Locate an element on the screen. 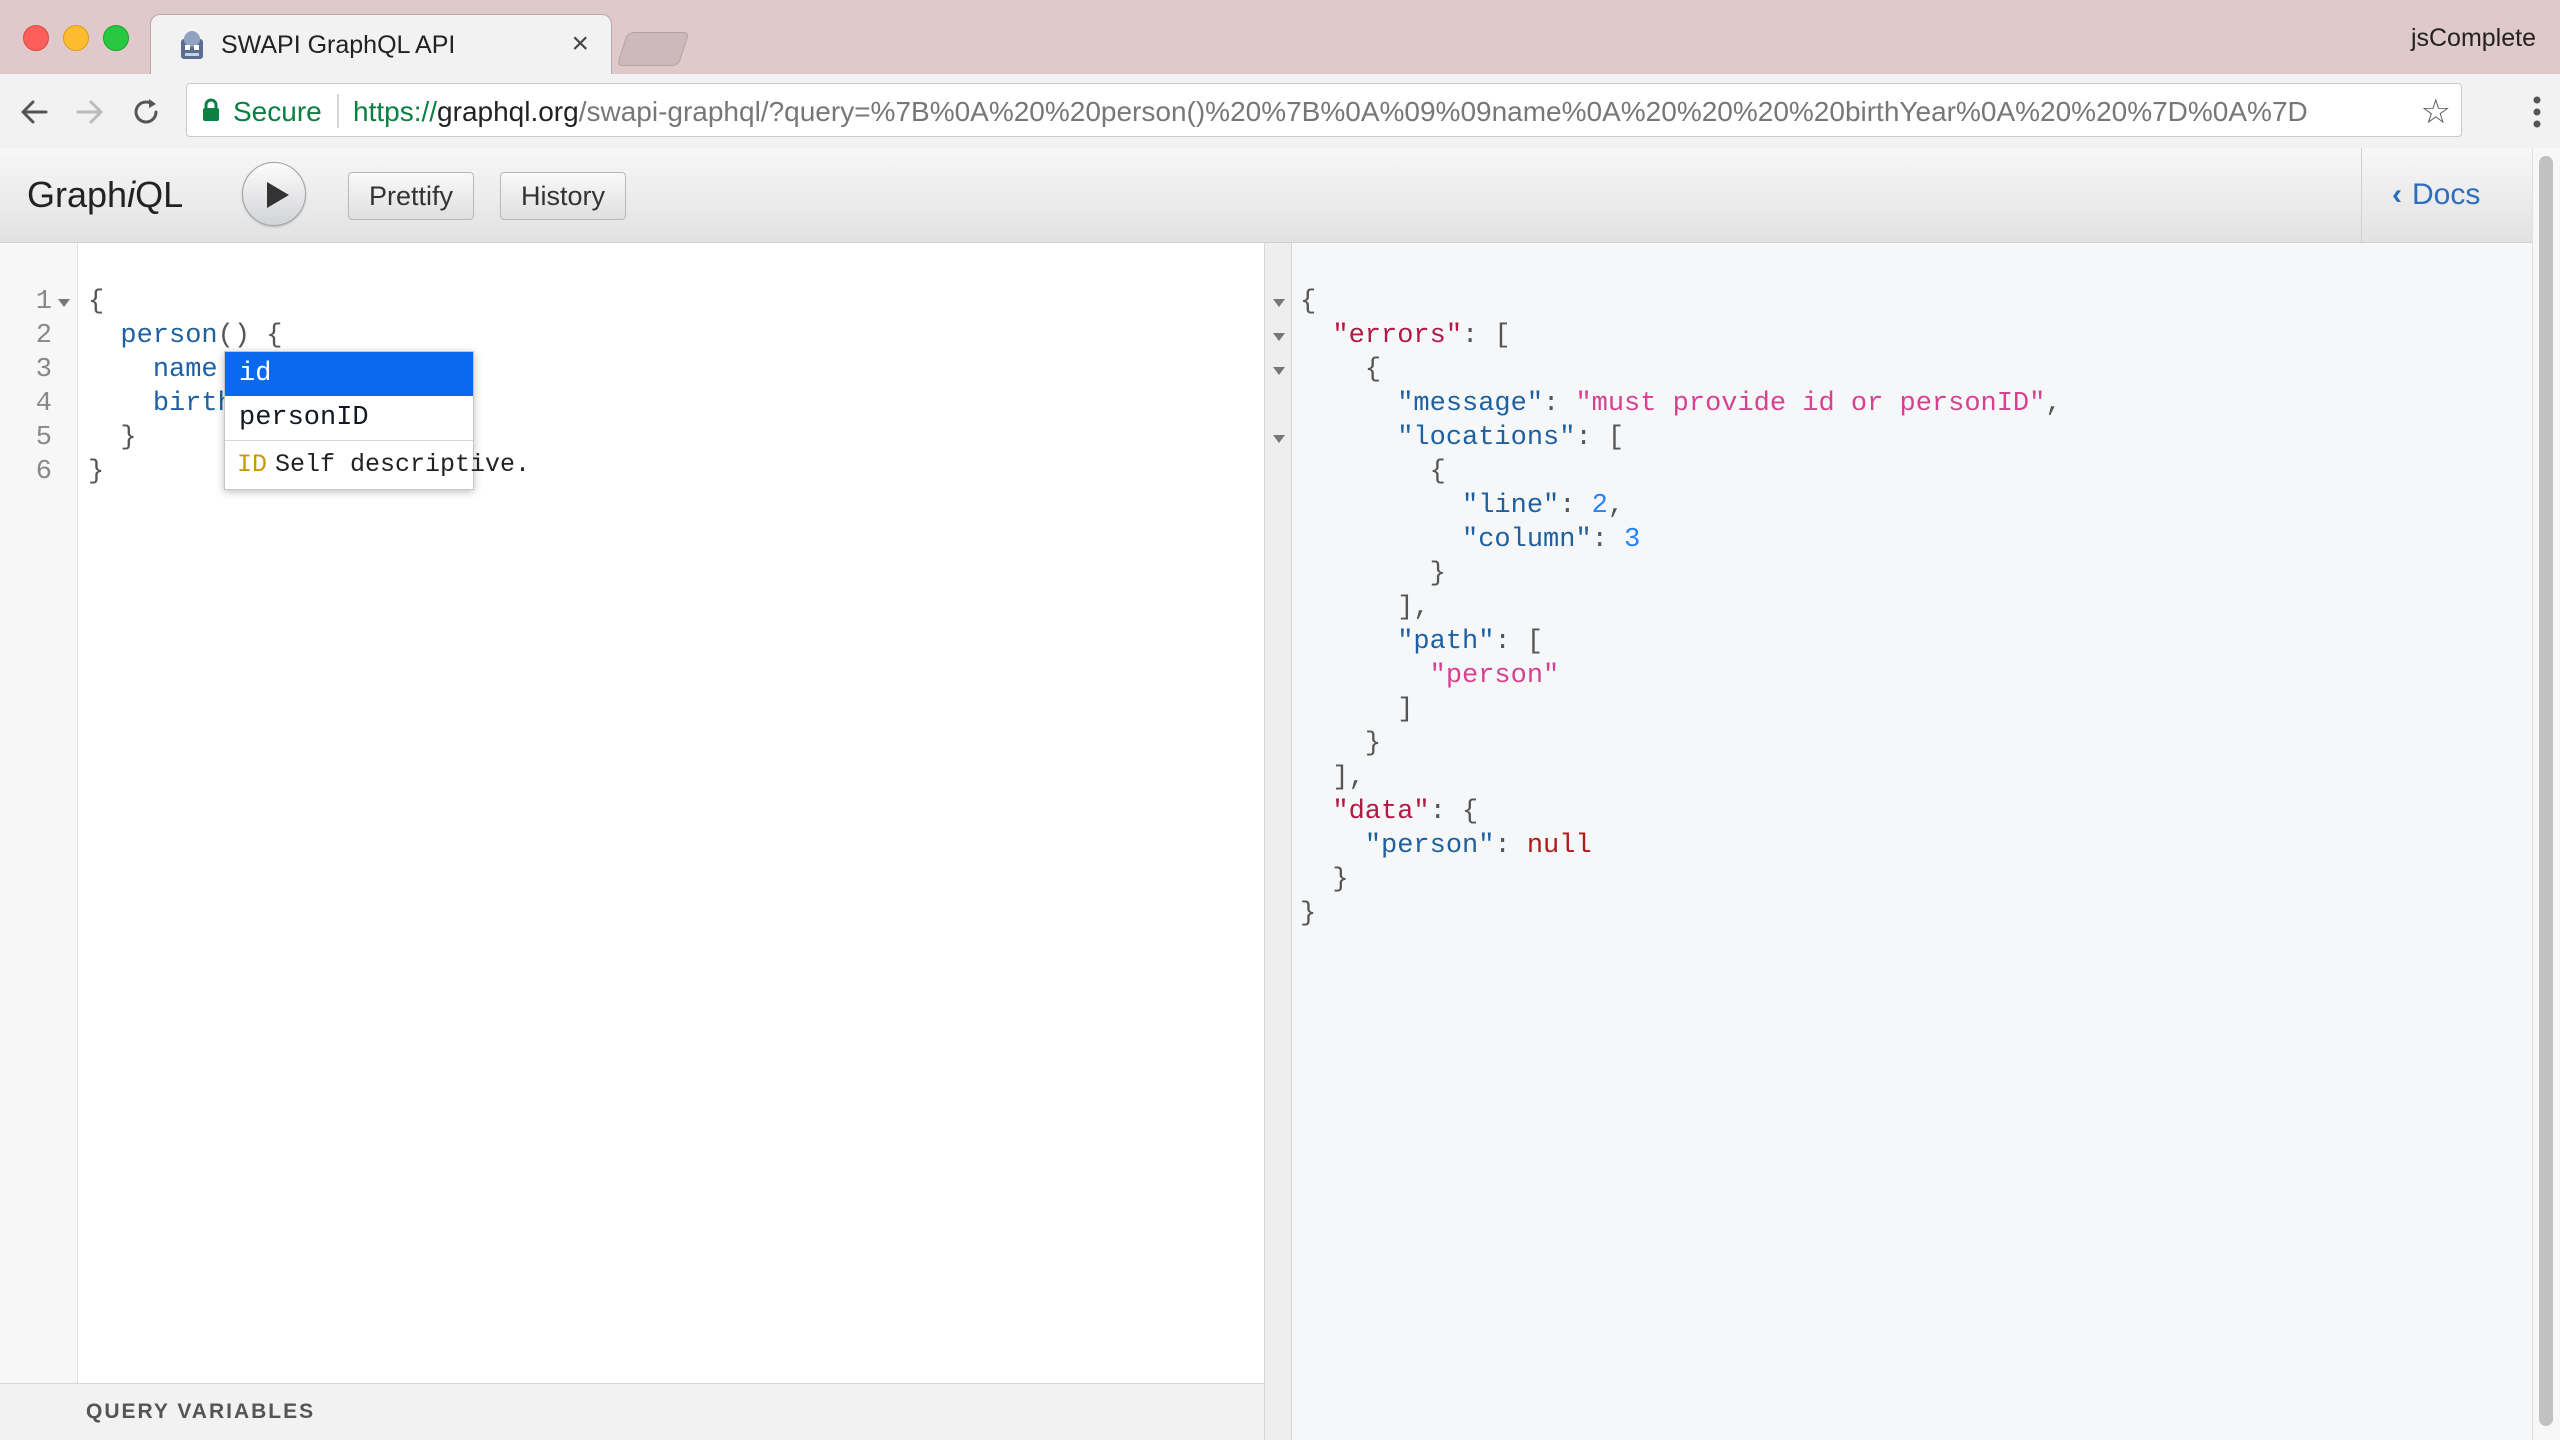 The height and width of the screenshot is (1440, 2560). docs-panel-toggle: ‹ Docs is located at coordinates (2446, 195).